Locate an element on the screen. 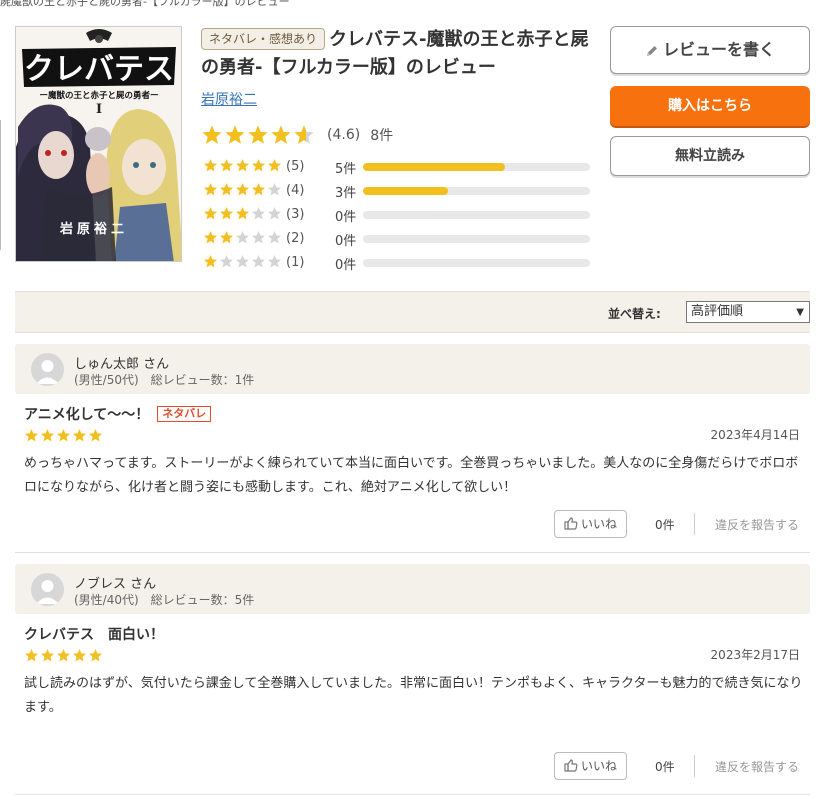 This screenshot has height=796, width=823. cover-volume: I is located at coordinates (99, 109).